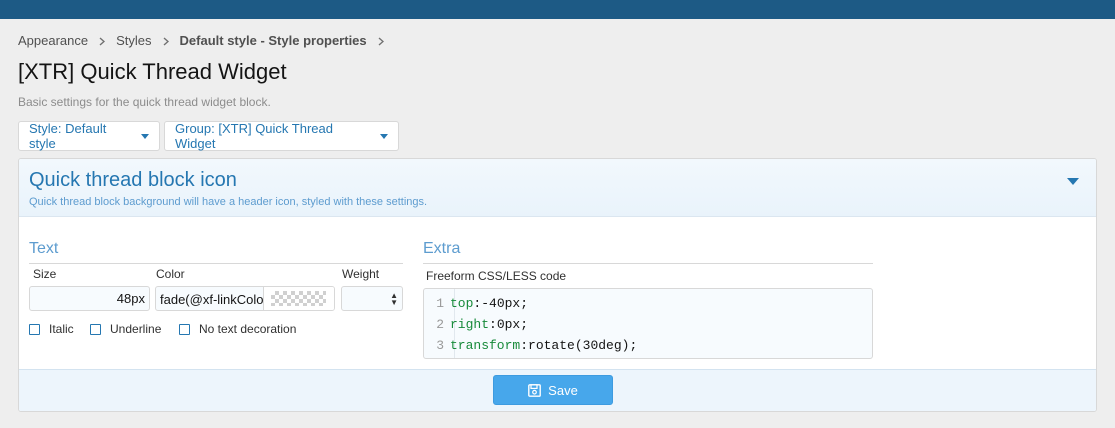  What do you see at coordinates (254, 136) in the screenshot?
I see `group-filter-label: Group: [XTR] Quick Thread Widget` at bounding box center [254, 136].